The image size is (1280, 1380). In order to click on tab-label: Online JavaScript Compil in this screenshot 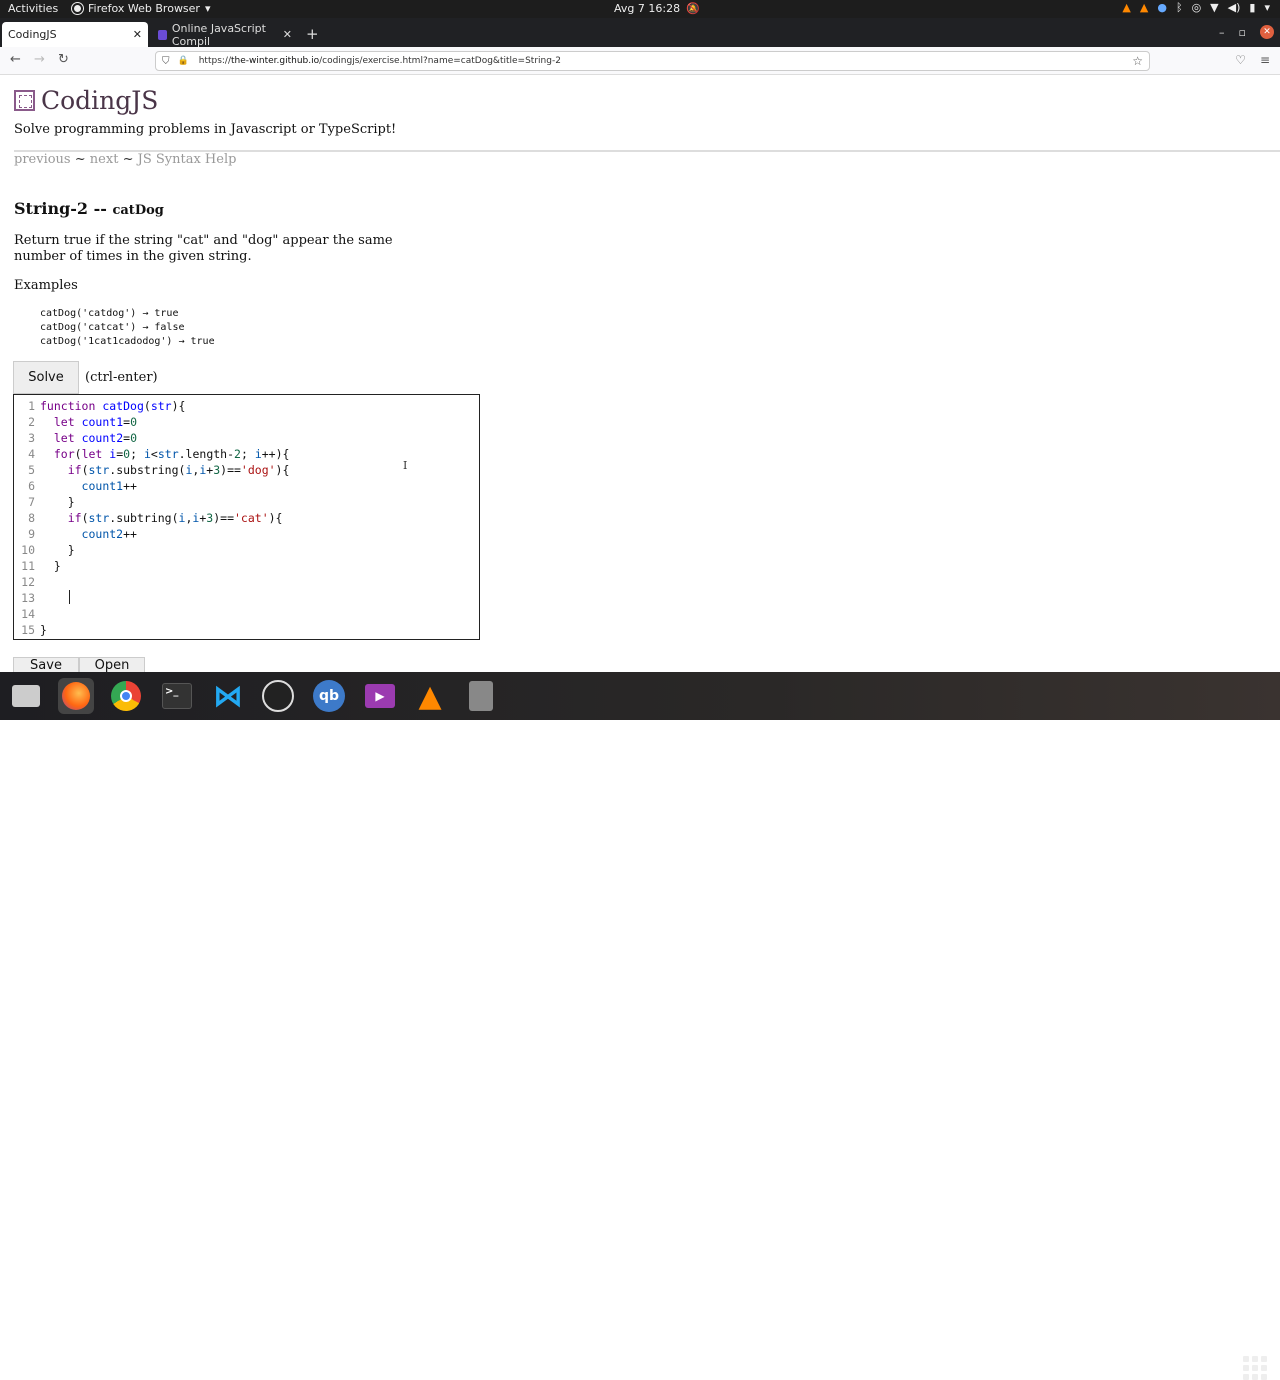, I will do `click(218, 34)`.